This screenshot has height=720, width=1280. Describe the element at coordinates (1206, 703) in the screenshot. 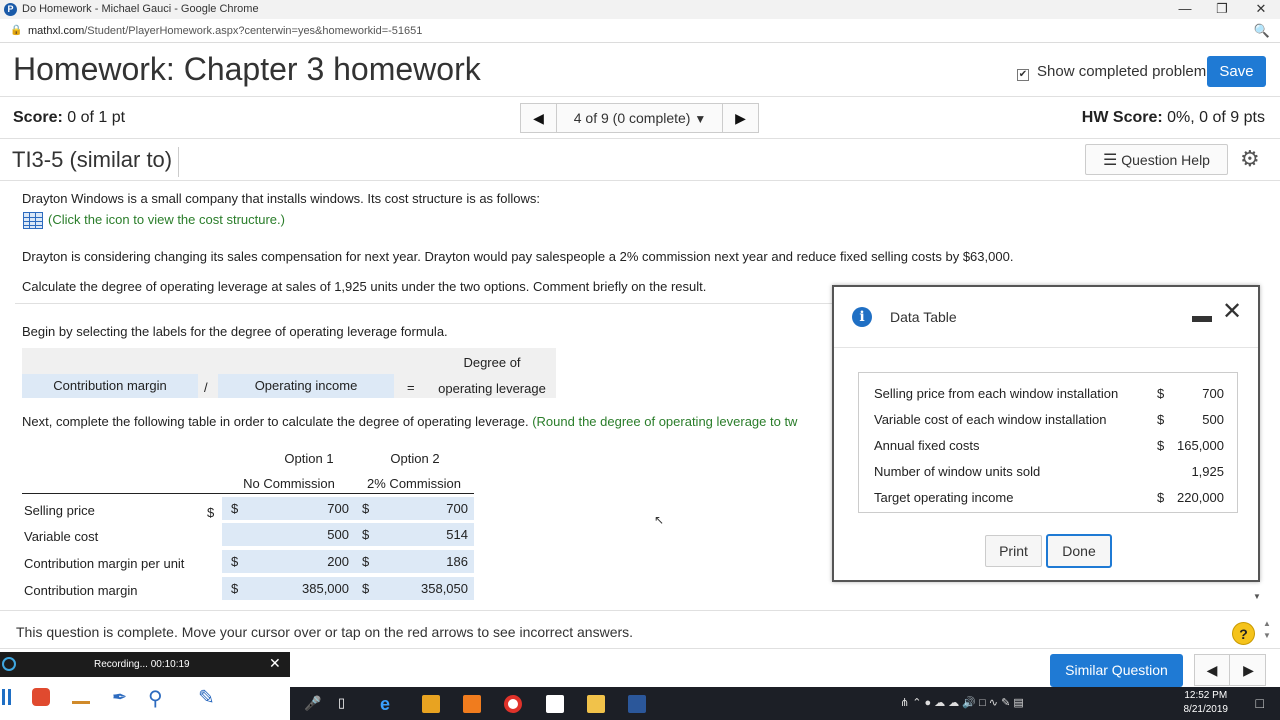

I see `taskbar-clock: 12:52 PM 8/21/2019` at that location.